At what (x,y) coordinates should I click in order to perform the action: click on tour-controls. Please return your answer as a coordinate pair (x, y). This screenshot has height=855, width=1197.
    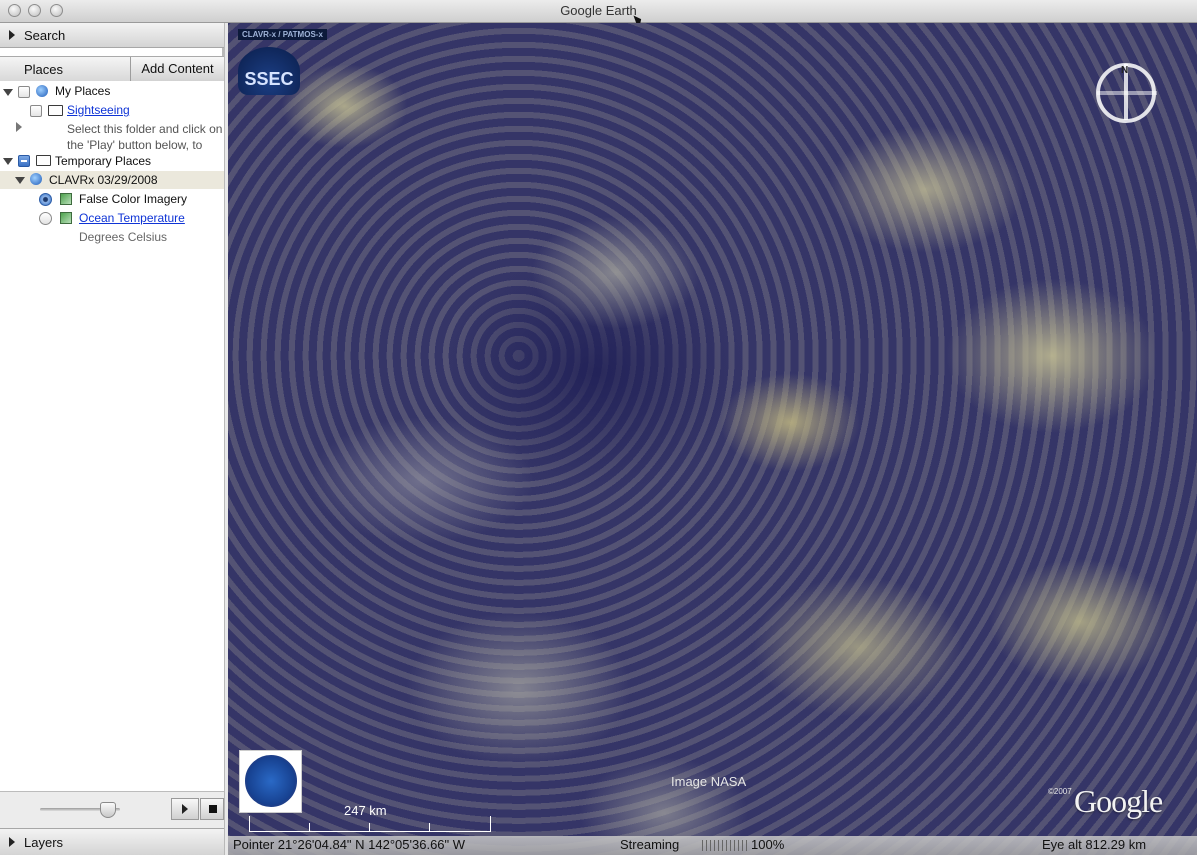
    Looking at the image, I should click on (112, 809).